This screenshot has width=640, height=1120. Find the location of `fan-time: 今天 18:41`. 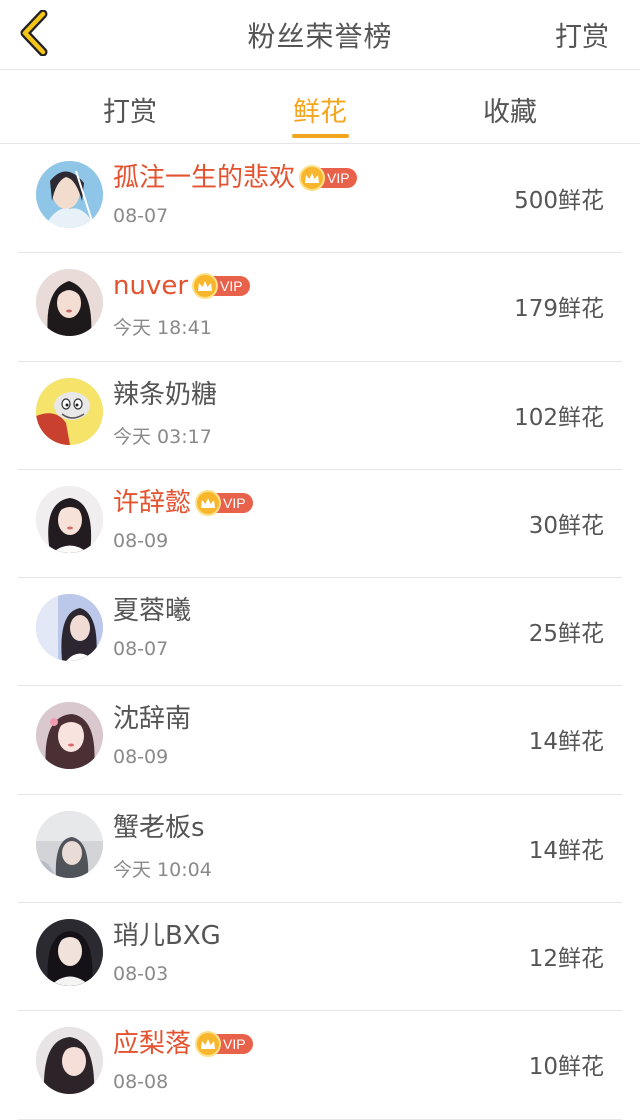

fan-time: 今天 18:41 is located at coordinates (162, 328).